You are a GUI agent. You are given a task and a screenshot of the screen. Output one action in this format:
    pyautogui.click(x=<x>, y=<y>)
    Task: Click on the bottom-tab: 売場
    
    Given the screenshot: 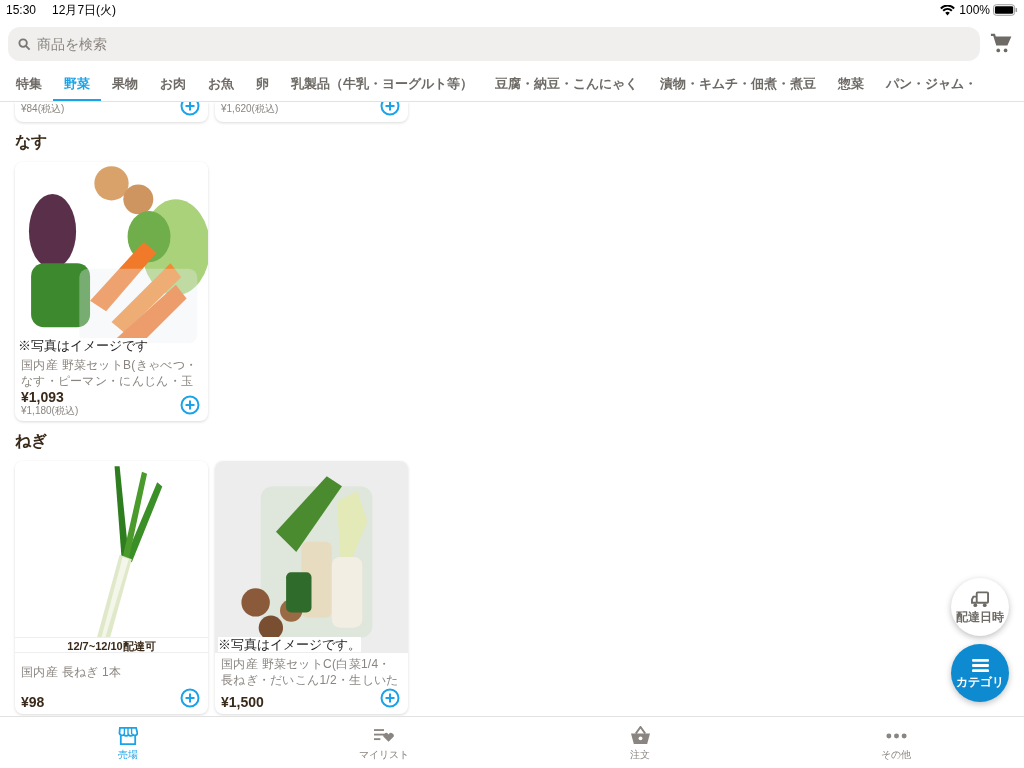 What is the action you would take?
    pyautogui.click(x=128, y=742)
    